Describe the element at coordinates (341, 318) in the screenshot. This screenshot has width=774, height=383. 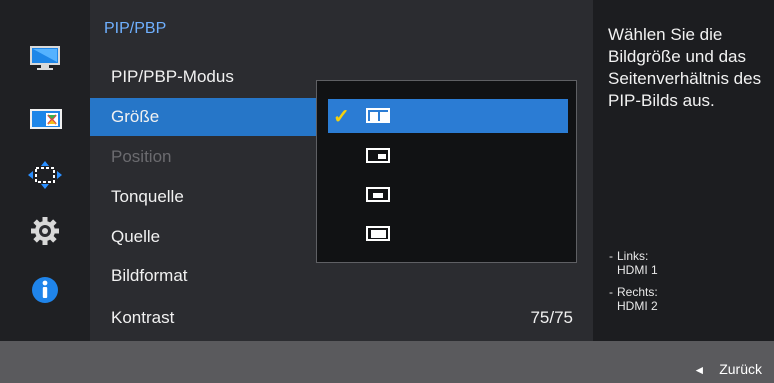
I see `menu-item-contrast: Kontrast 75/75` at that location.